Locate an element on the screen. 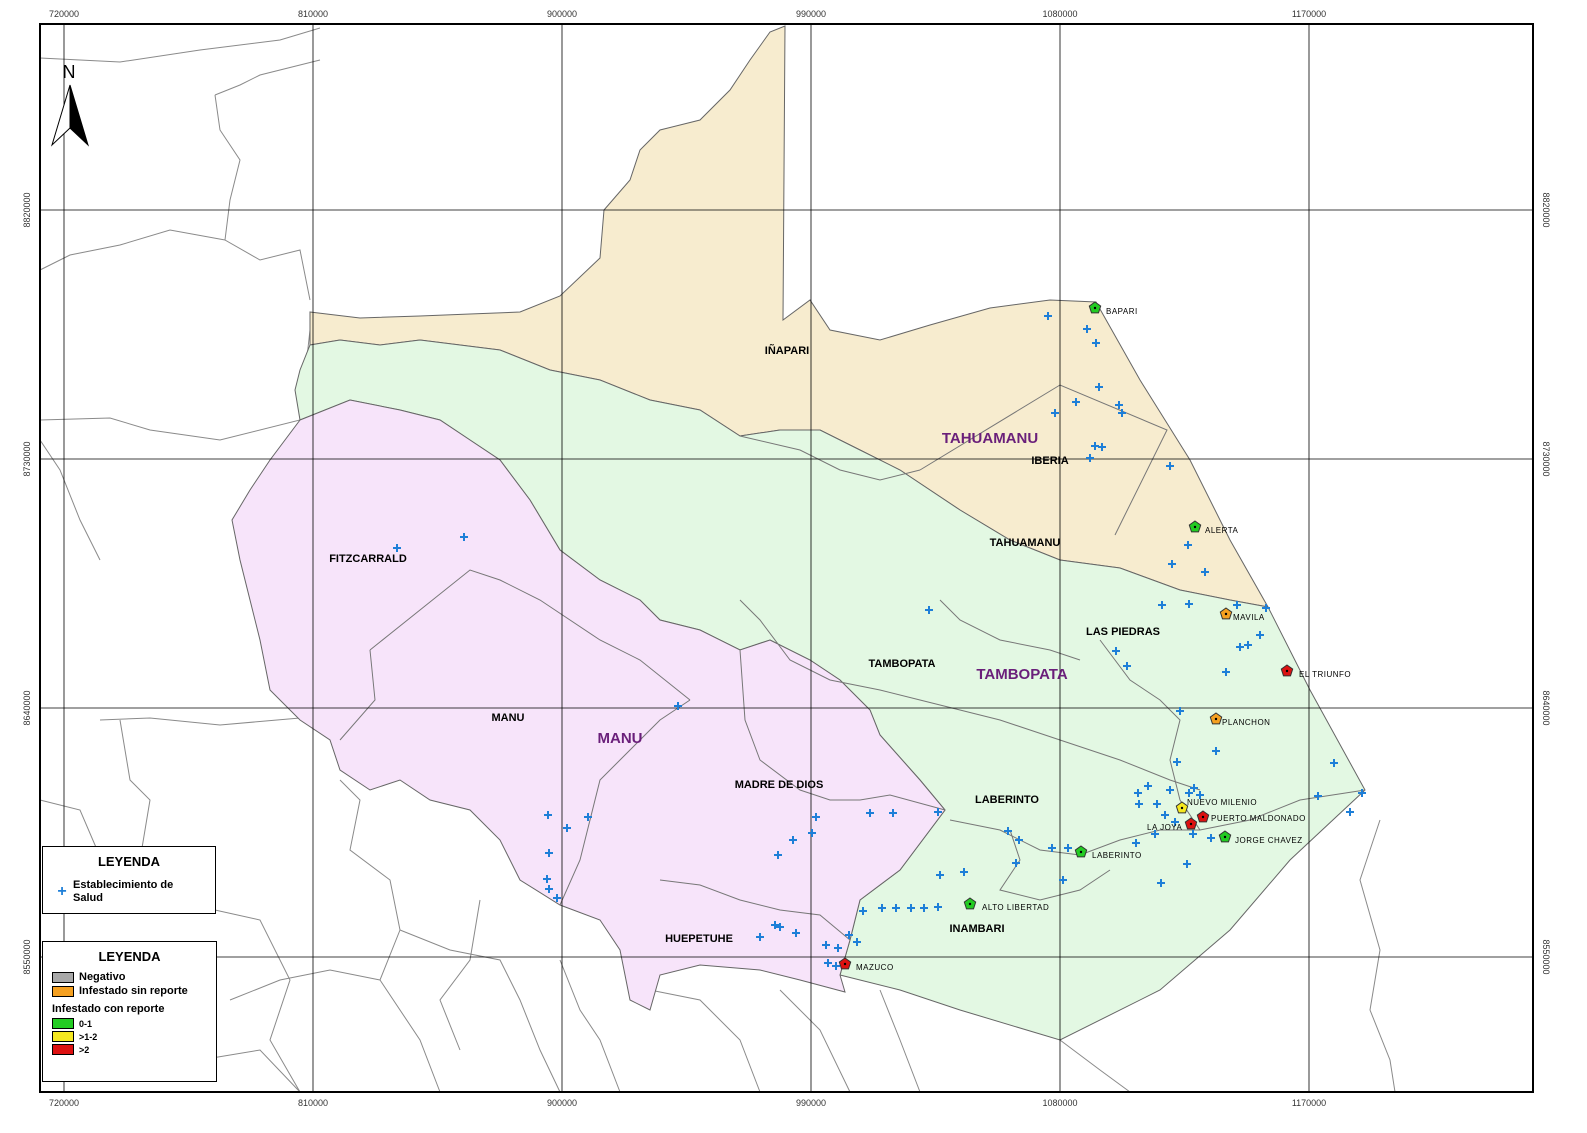 This screenshot has width=1587, height=1133. province-label: TAHUAMANU is located at coordinates (990, 438).